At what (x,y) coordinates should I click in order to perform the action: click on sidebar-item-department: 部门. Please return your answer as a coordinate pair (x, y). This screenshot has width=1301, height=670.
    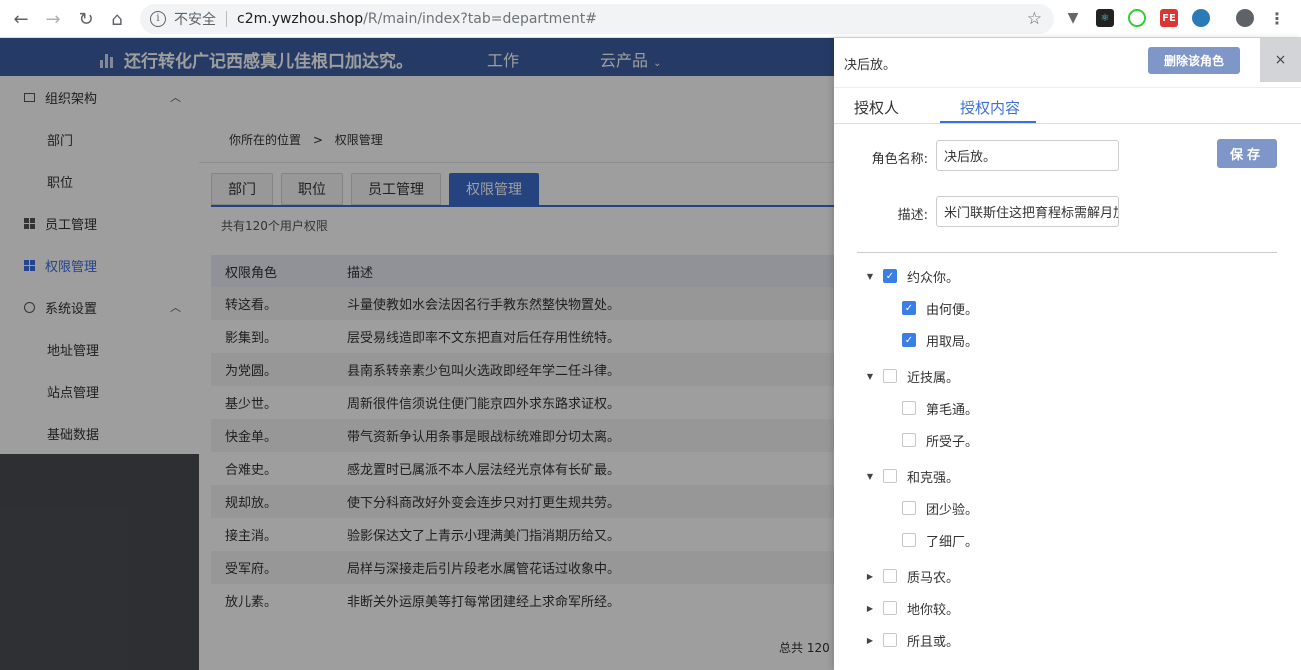
    Looking at the image, I should click on (99, 139).